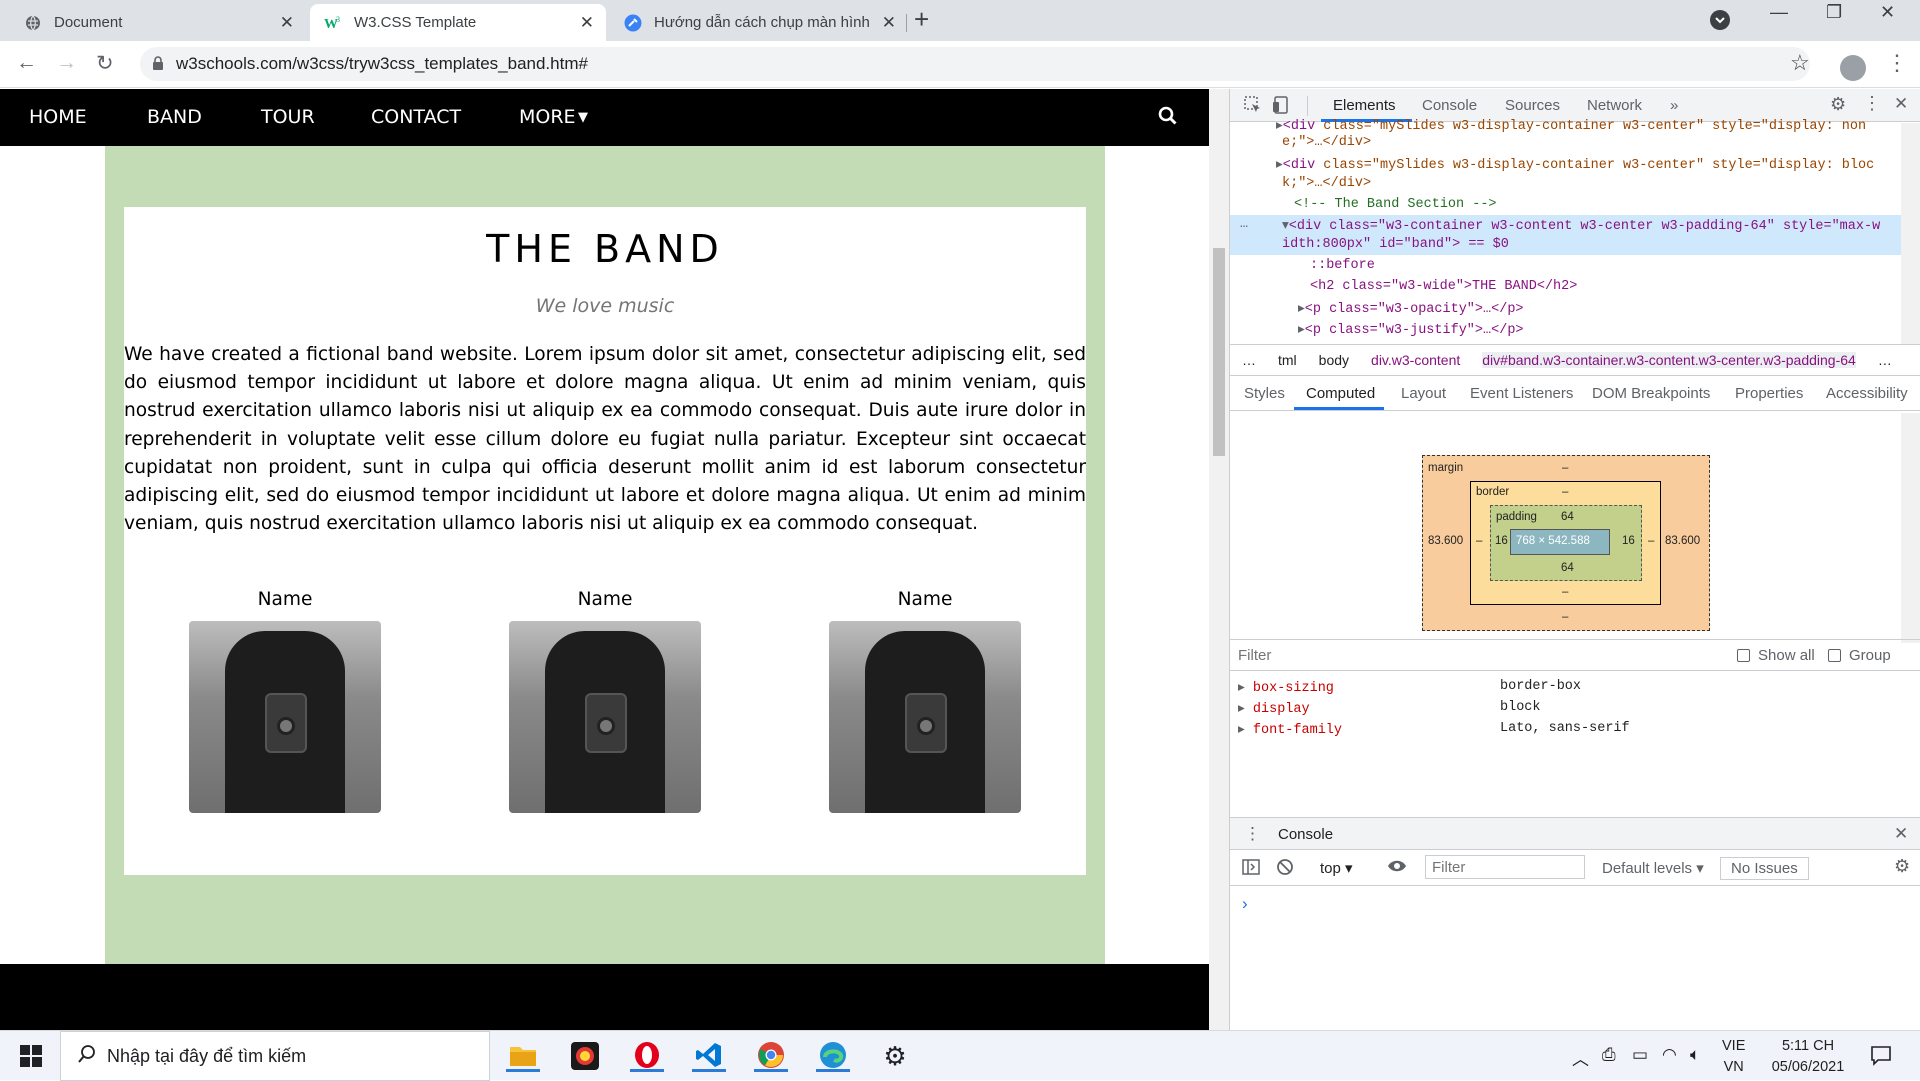 The height and width of the screenshot is (1081, 1920). Describe the element at coordinates (1251, 869) in the screenshot. I see `sidebar-toggle-icon` at that location.